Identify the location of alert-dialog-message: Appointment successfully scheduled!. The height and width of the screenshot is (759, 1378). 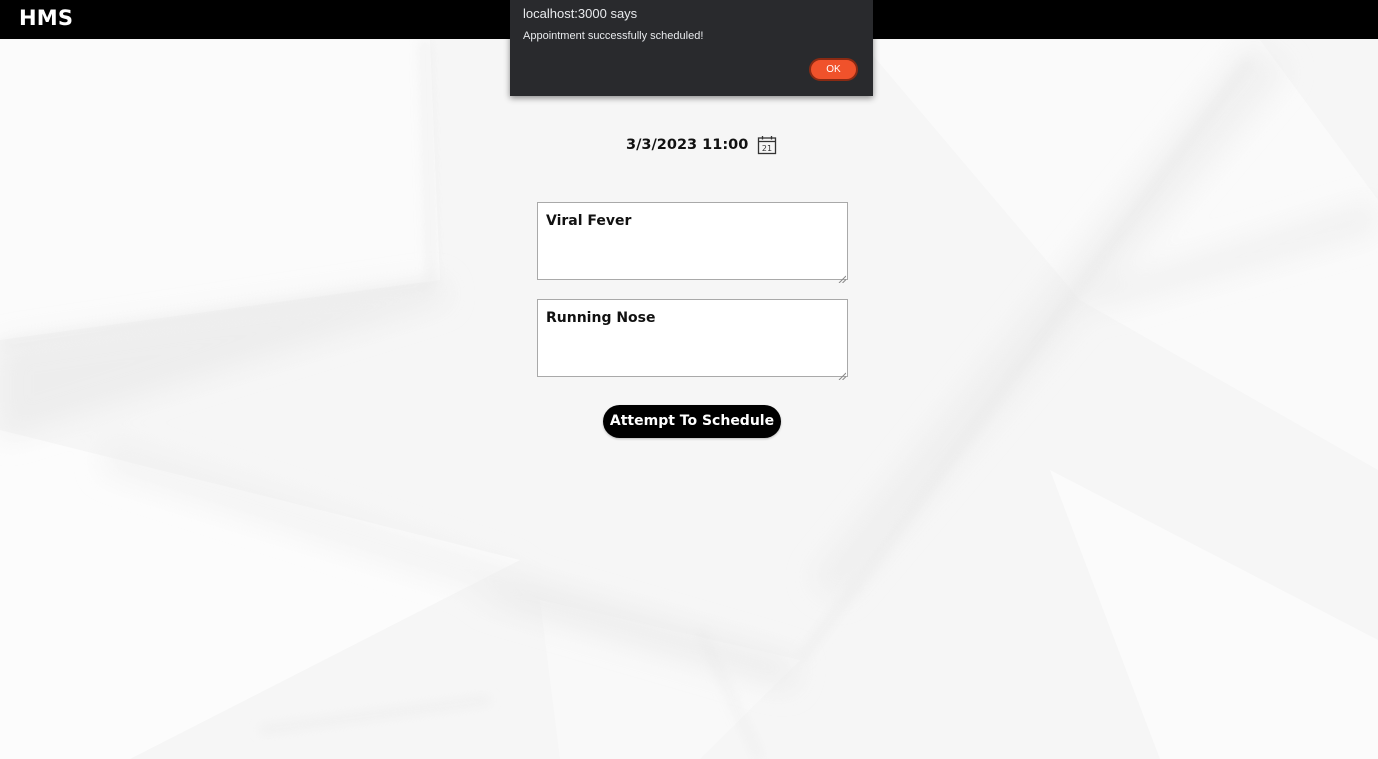
(613, 36).